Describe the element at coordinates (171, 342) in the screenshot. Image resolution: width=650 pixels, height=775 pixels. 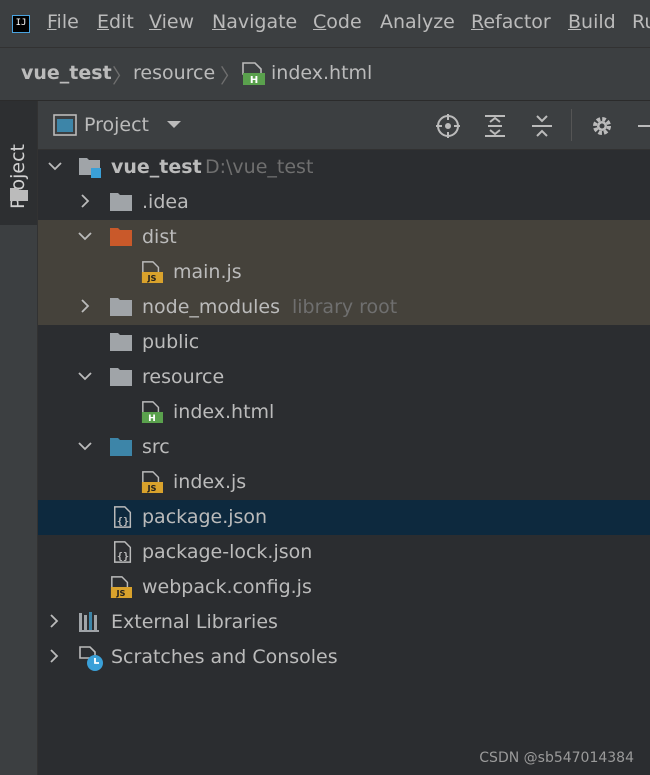
I see `tree-label: public` at that location.